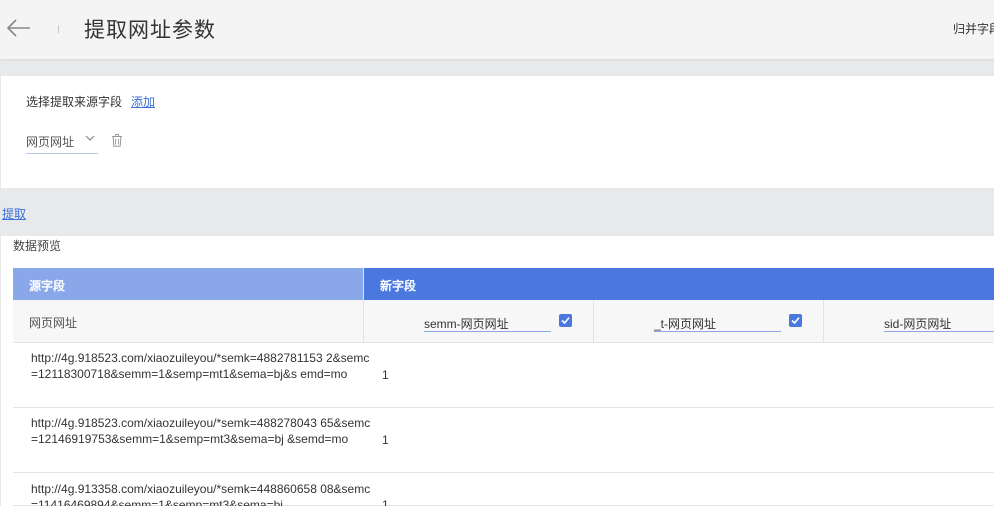 This screenshot has width=994, height=506. Describe the element at coordinates (90, 138) in the screenshot. I see `chevron-down-icon` at that location.